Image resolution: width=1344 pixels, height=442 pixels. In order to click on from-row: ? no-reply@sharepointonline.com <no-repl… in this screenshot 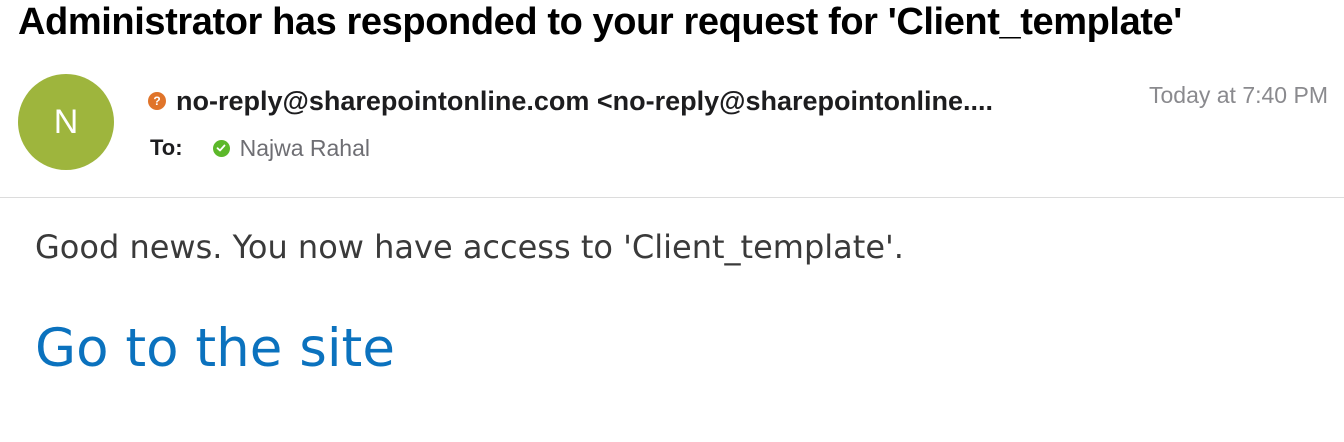, I will do `click(570, 101)`.